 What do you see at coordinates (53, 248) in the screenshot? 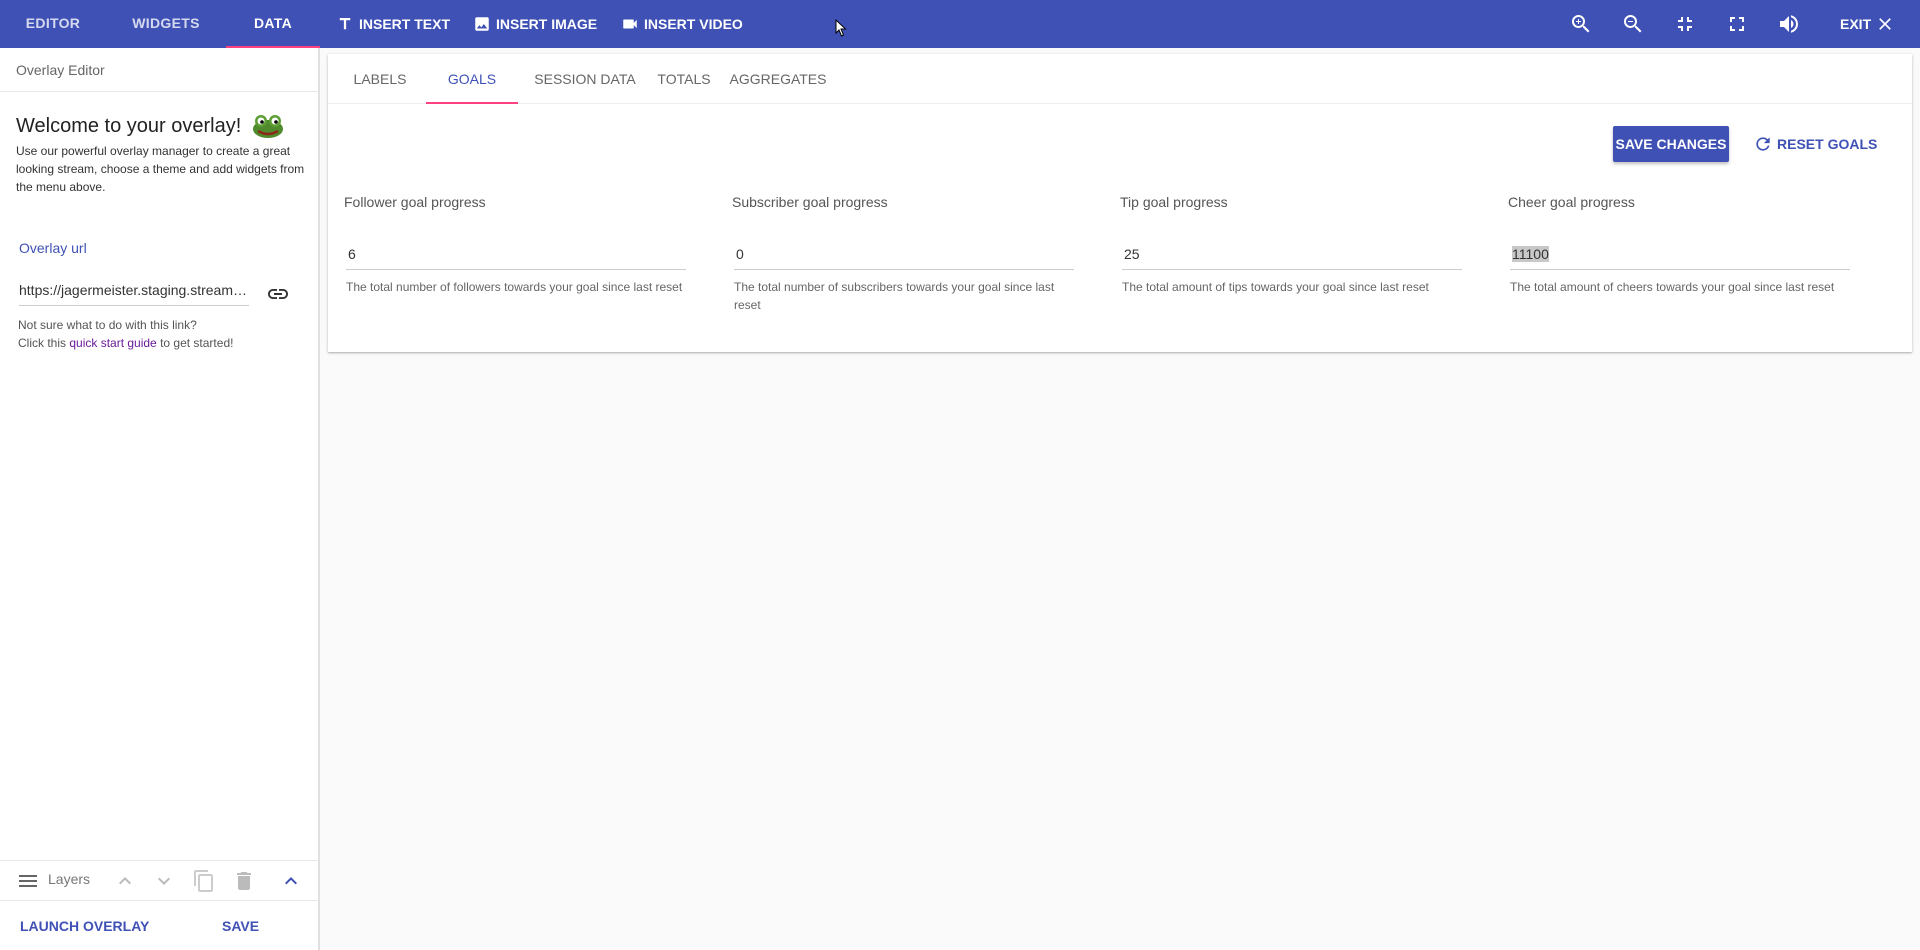
I see `overlay-url-label: Overlay url` at bounding box center [53, 248].